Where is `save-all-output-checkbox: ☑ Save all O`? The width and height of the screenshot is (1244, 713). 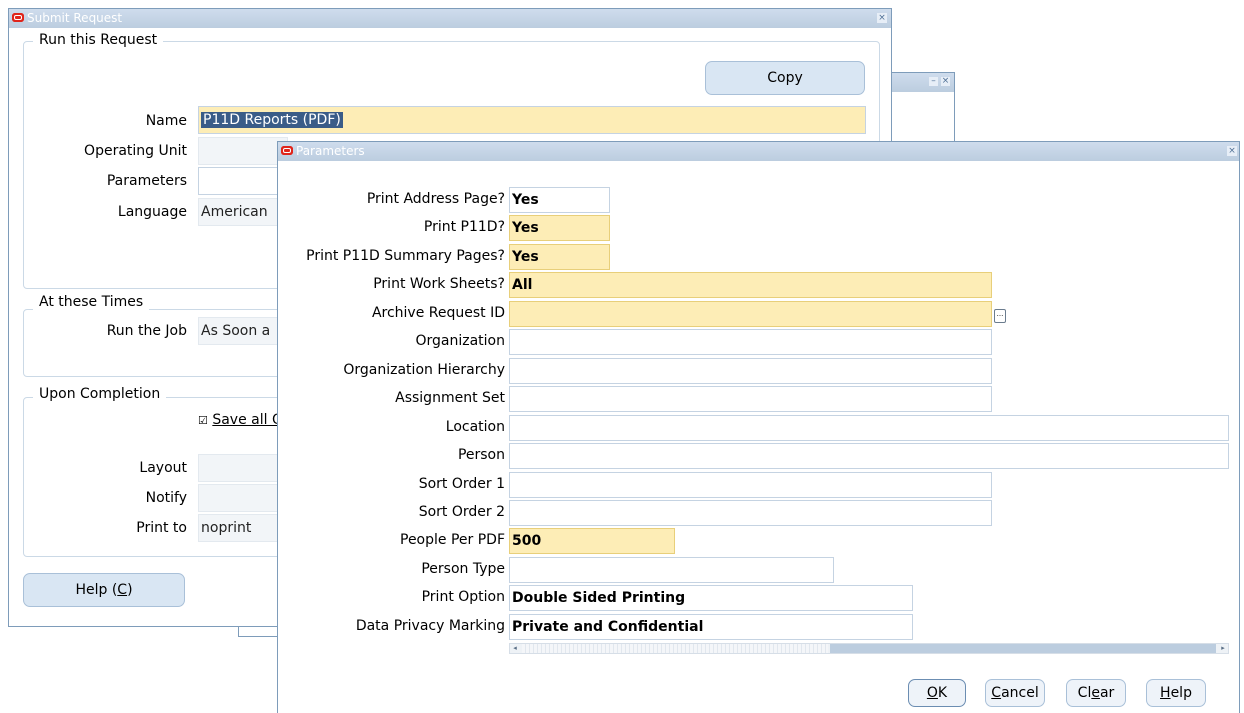
save-all-output-checkbox: ☑ Save all O is located at coordinates (240, 420).